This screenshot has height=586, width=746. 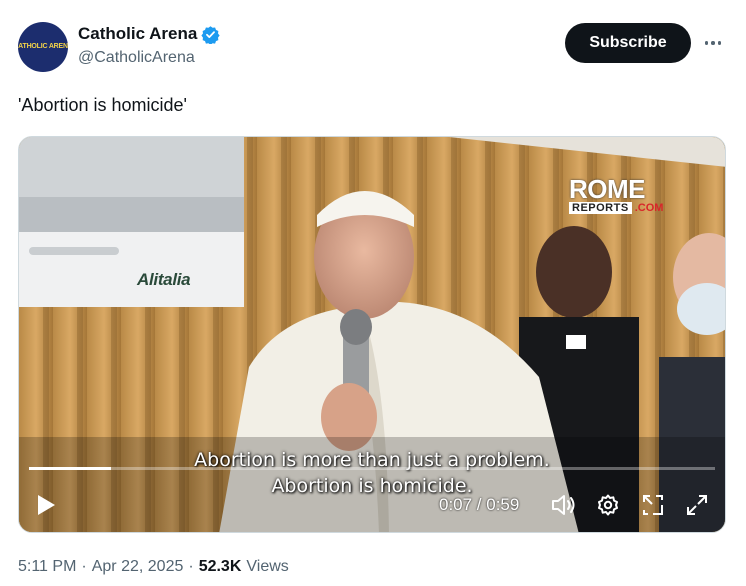 I want to click on play-icon, so click(x=46, y=505).